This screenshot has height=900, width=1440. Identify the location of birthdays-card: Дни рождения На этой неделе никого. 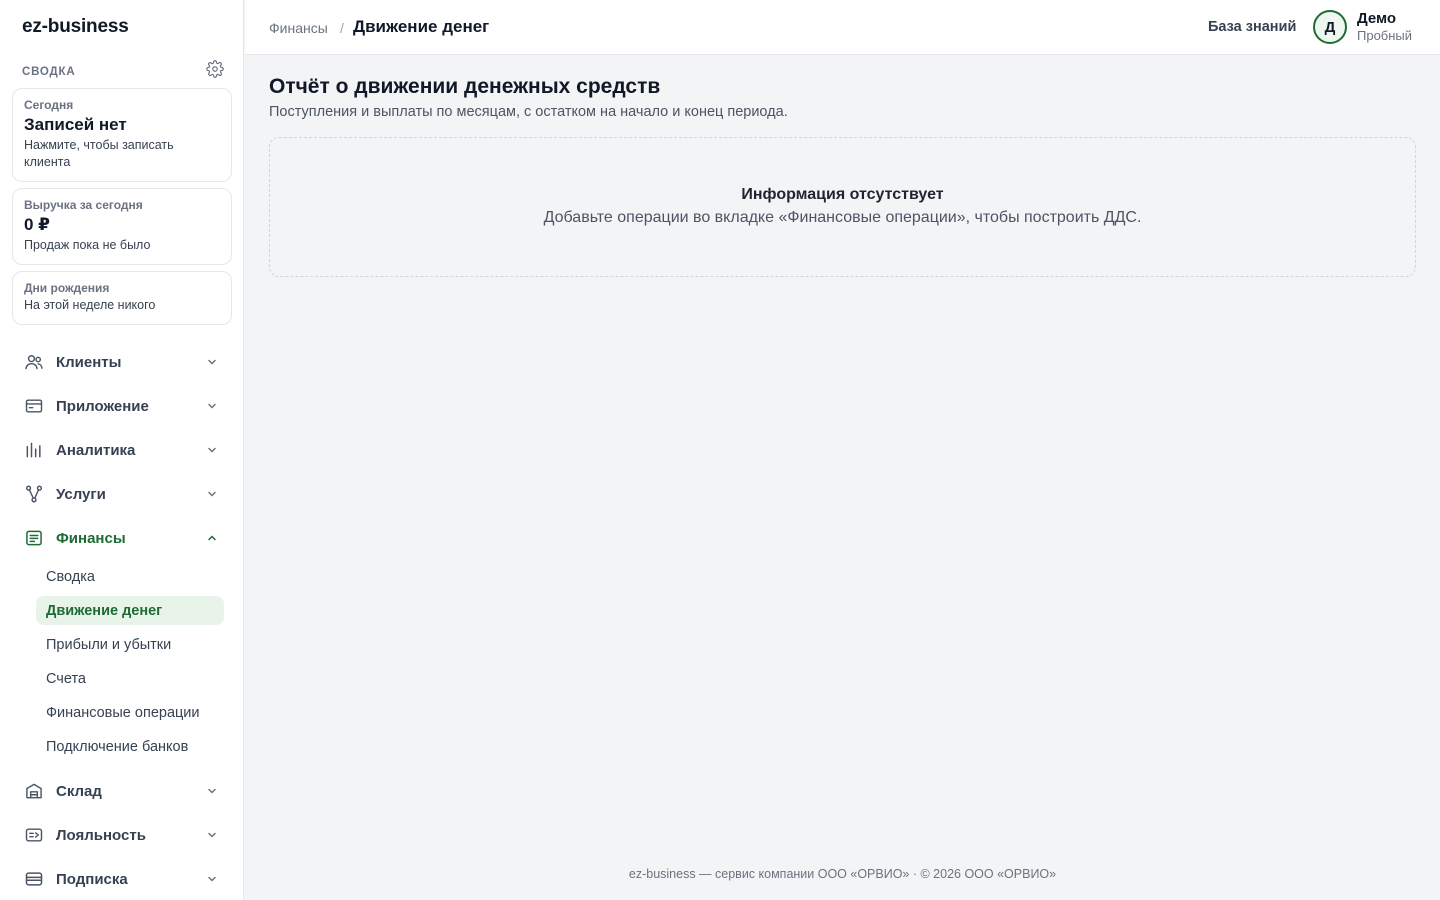
(122, 298).